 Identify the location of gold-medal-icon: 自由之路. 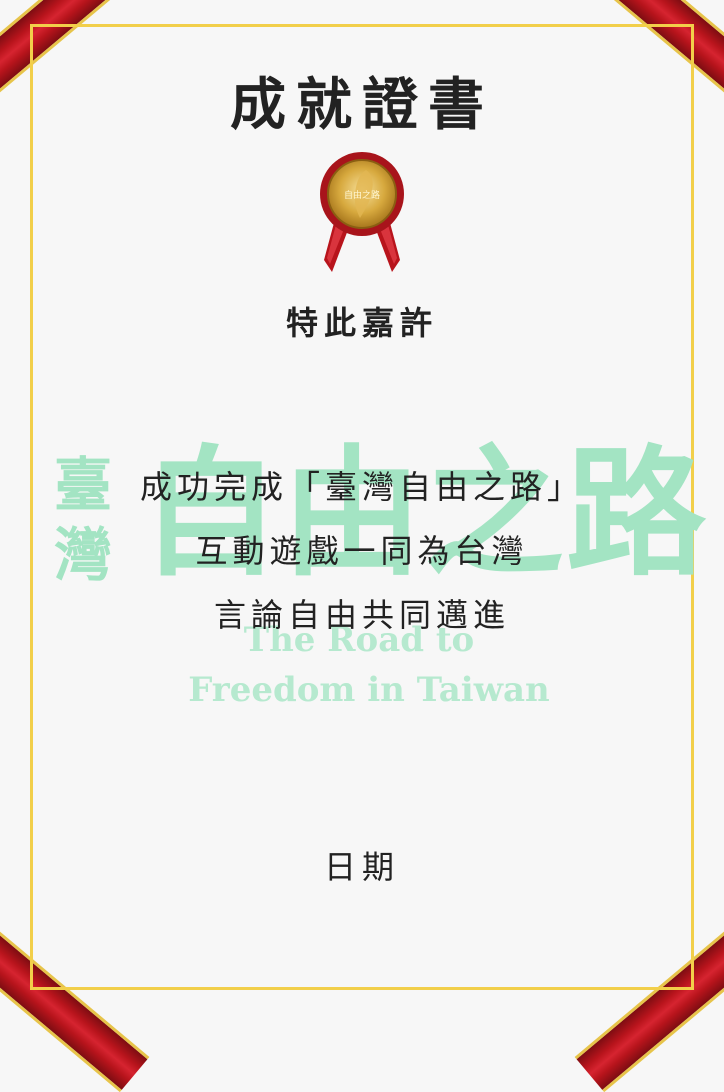
(362, 212).